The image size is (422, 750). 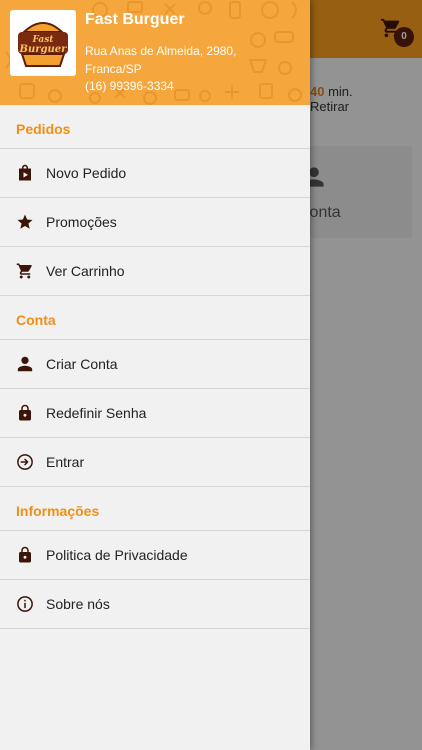 I want to click on section-title-conta: Conta, so click(x=155, y=318).